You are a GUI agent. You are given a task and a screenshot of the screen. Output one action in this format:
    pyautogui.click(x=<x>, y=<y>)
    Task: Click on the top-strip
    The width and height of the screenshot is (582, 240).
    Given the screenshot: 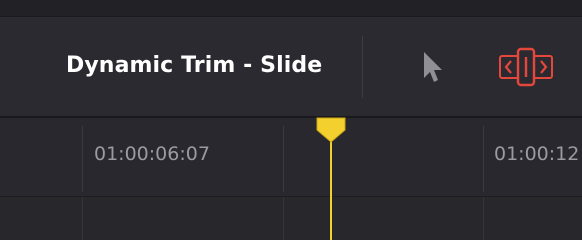 What is the action you would take?
    pyautogui.click(x=291, y=8)
    